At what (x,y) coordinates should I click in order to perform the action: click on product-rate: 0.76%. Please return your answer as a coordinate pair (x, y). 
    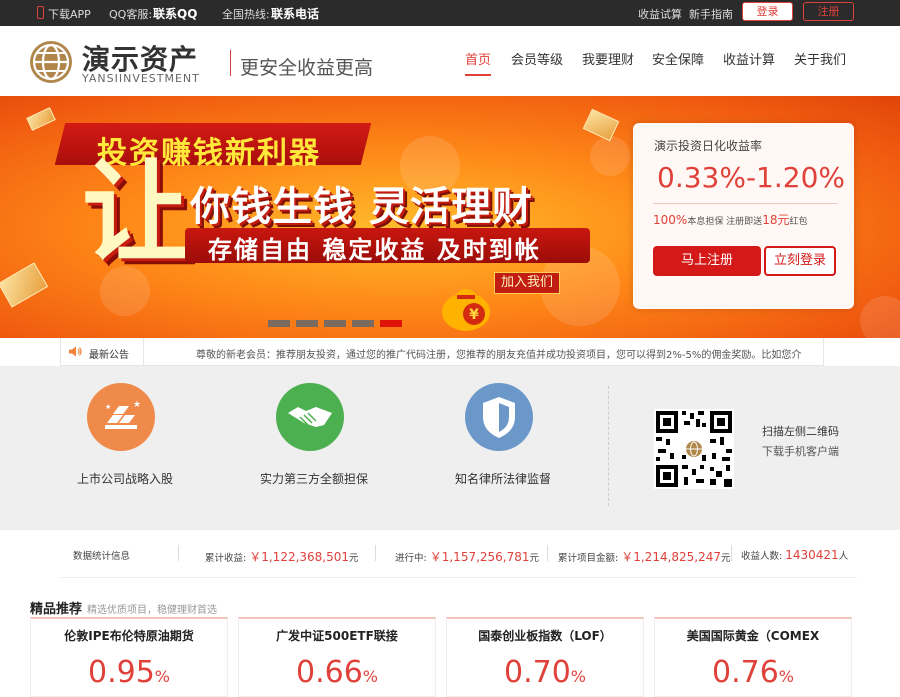
    Looking at the image, I should click on (753, 672).